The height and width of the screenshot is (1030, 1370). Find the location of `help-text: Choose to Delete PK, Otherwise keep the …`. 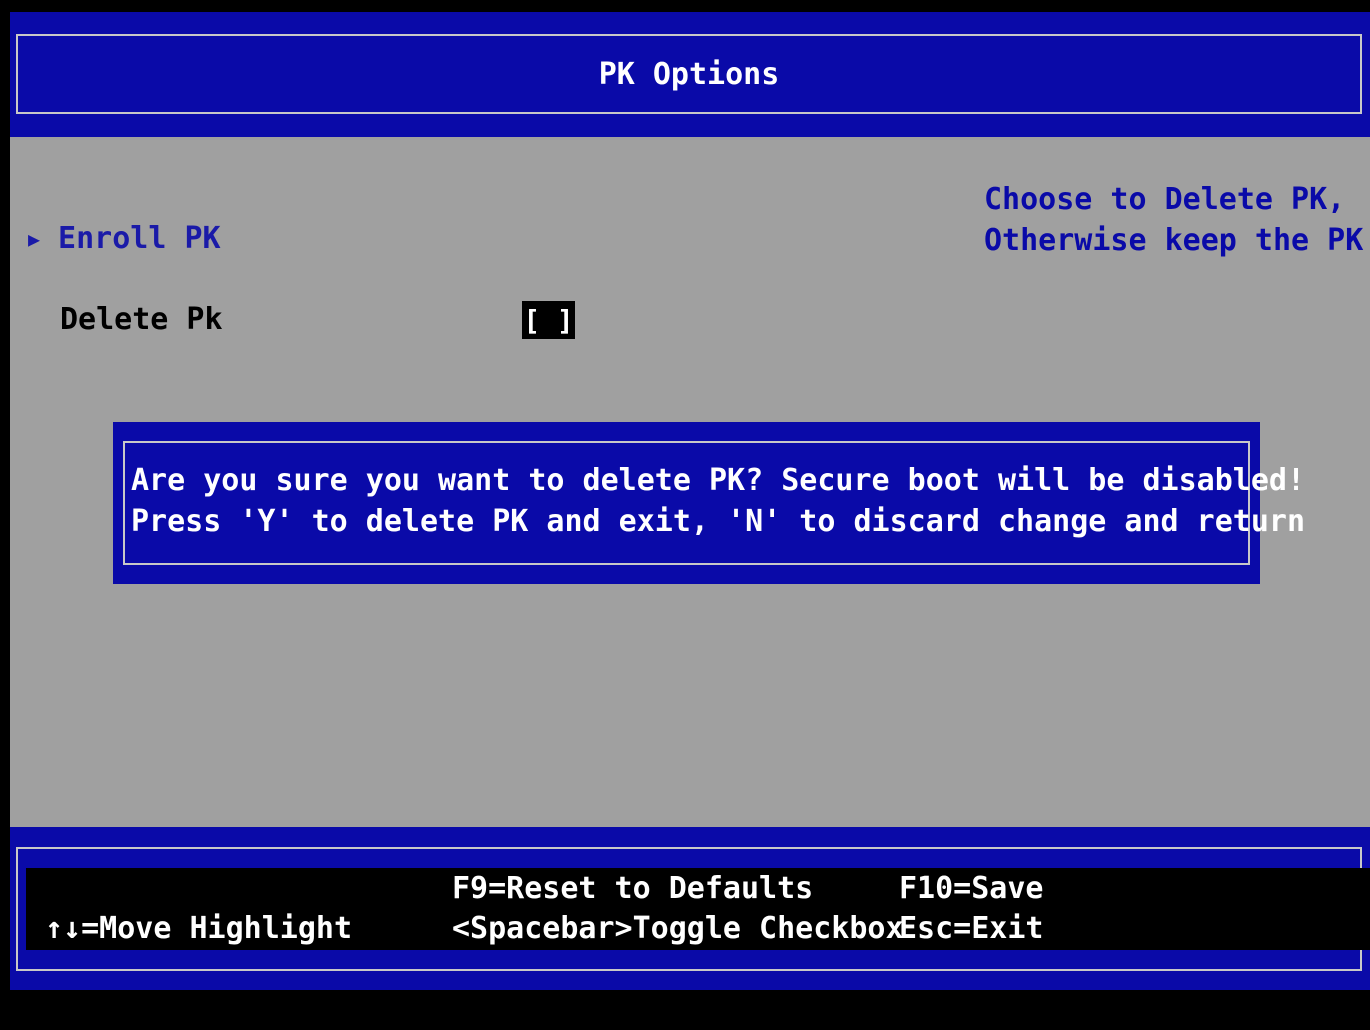

help-text: Choose to Delete PK, Otherwise keep the … is located at coordinates (1173, 220).